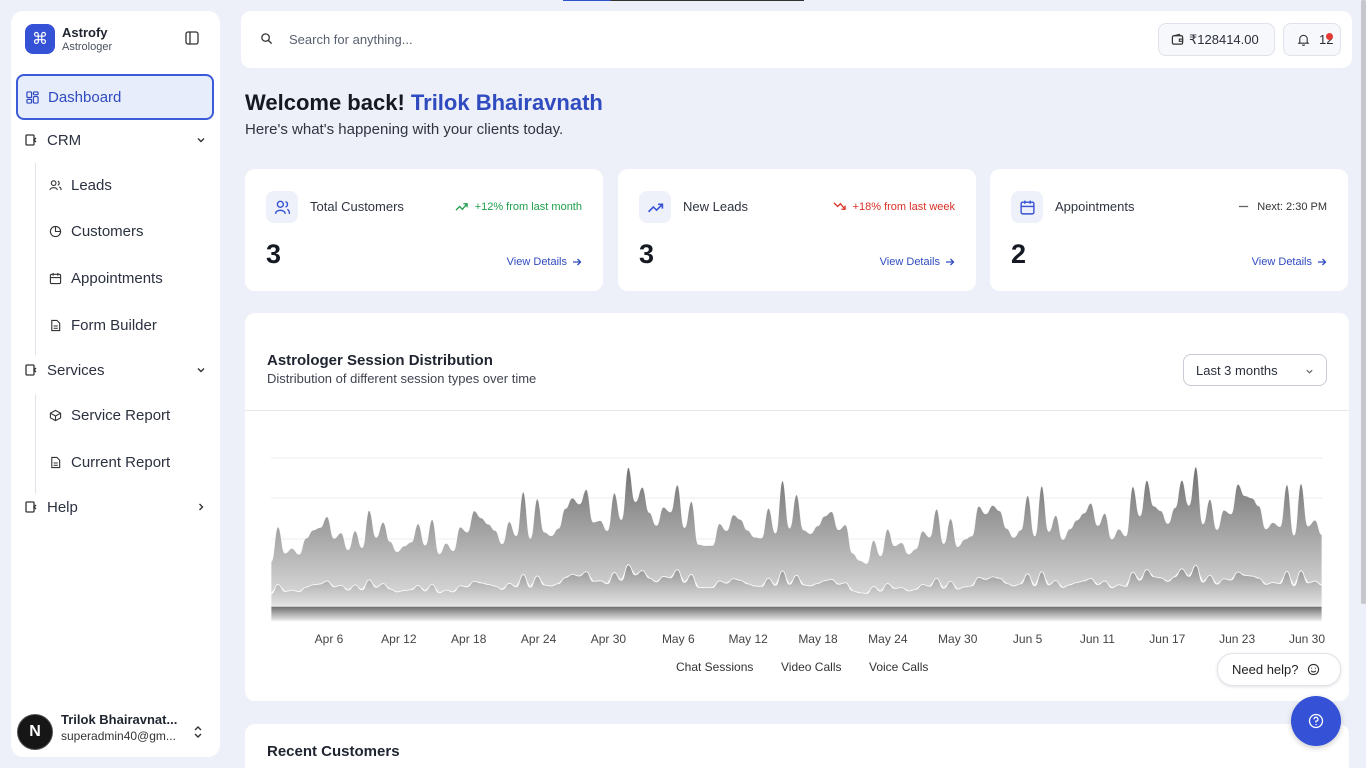 The image size is (1366, 768). I want to click on sidebar-item-crm: CRM, so click(117, 140).